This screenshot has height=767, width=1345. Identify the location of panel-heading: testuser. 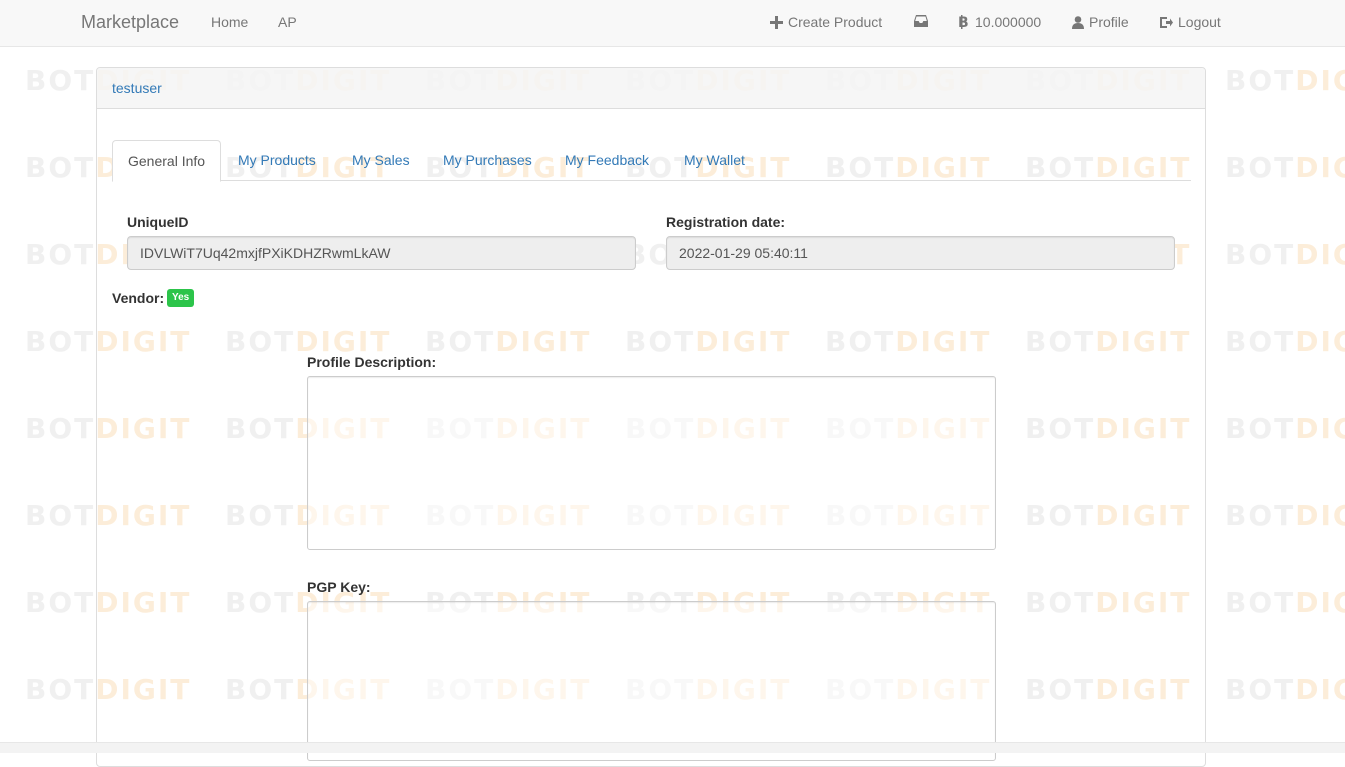
(651, 88).